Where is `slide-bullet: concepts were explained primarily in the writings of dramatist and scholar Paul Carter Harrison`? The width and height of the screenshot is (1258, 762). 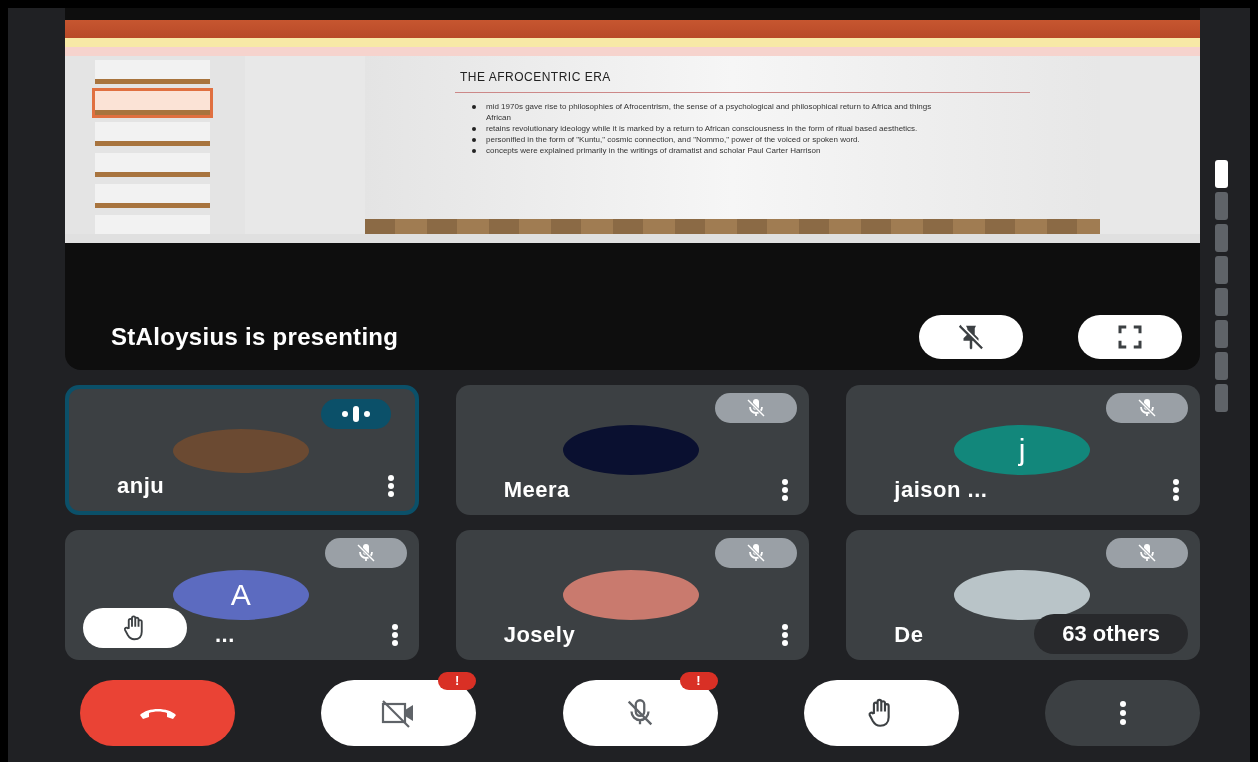
slide-bullet: concepts were explained primarily in the writings of dramatist and scholar Paul Carter Harrison is located at coordinates (653, 150).